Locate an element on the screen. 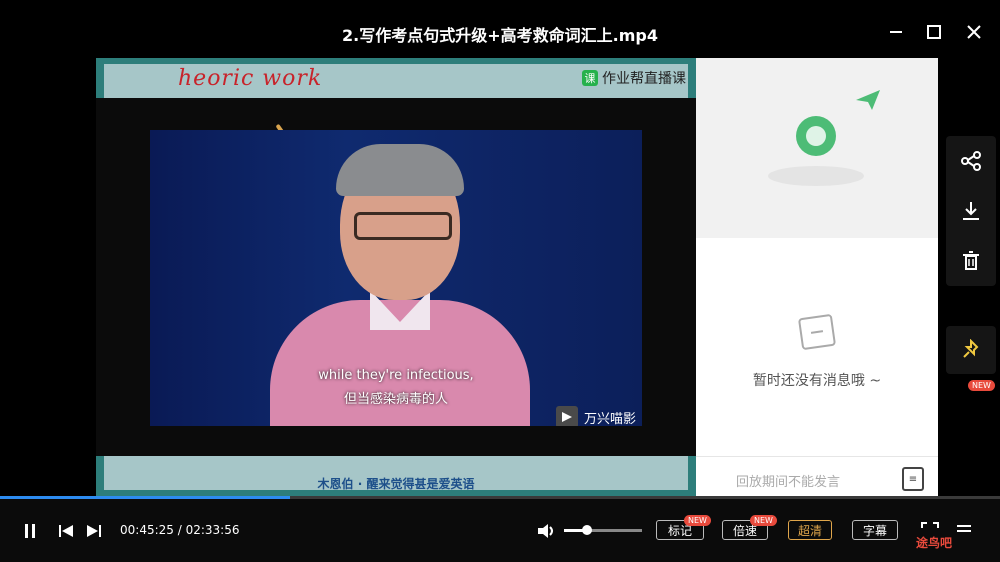 The height and width of the screenshot is (562, 1000). teacher-camera-placeholder is located at coordinates (817, 148).